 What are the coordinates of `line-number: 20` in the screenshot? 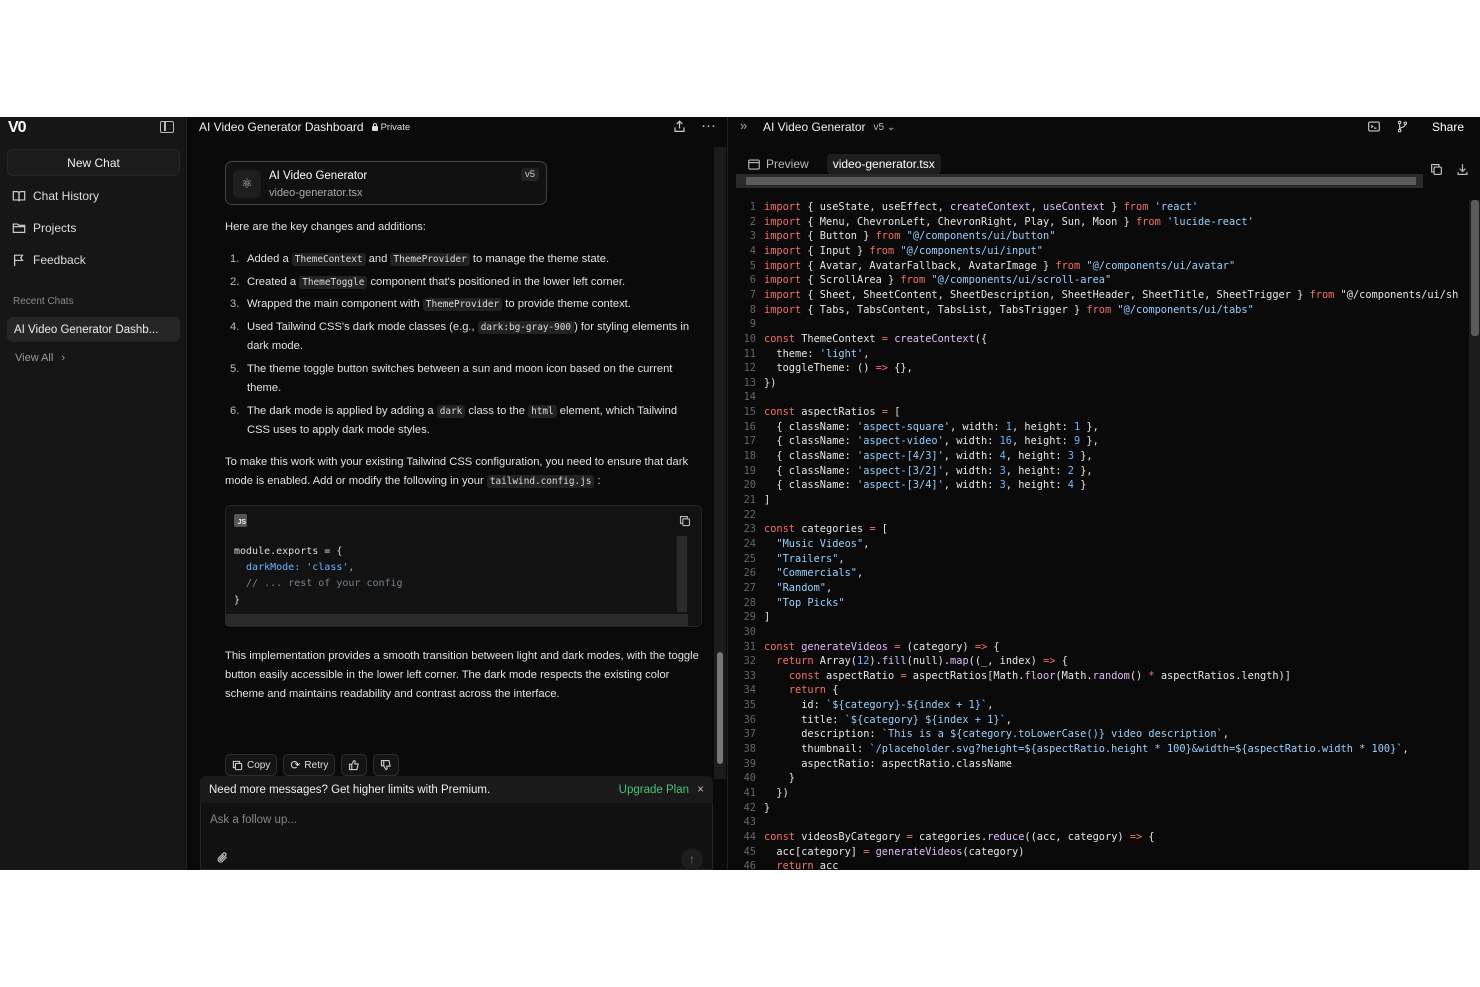 It's located at (749, 485).